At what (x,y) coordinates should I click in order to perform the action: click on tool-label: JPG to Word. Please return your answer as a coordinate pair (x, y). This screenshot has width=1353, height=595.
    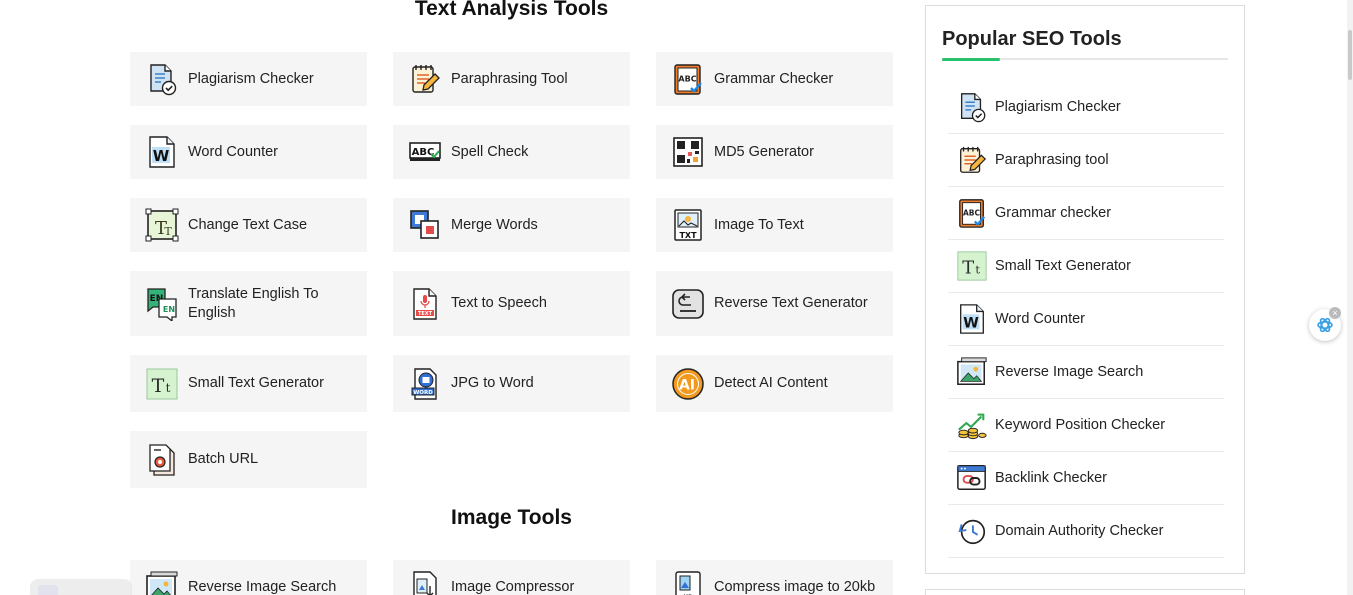
    Looking at the image, I should click on (492, 383).